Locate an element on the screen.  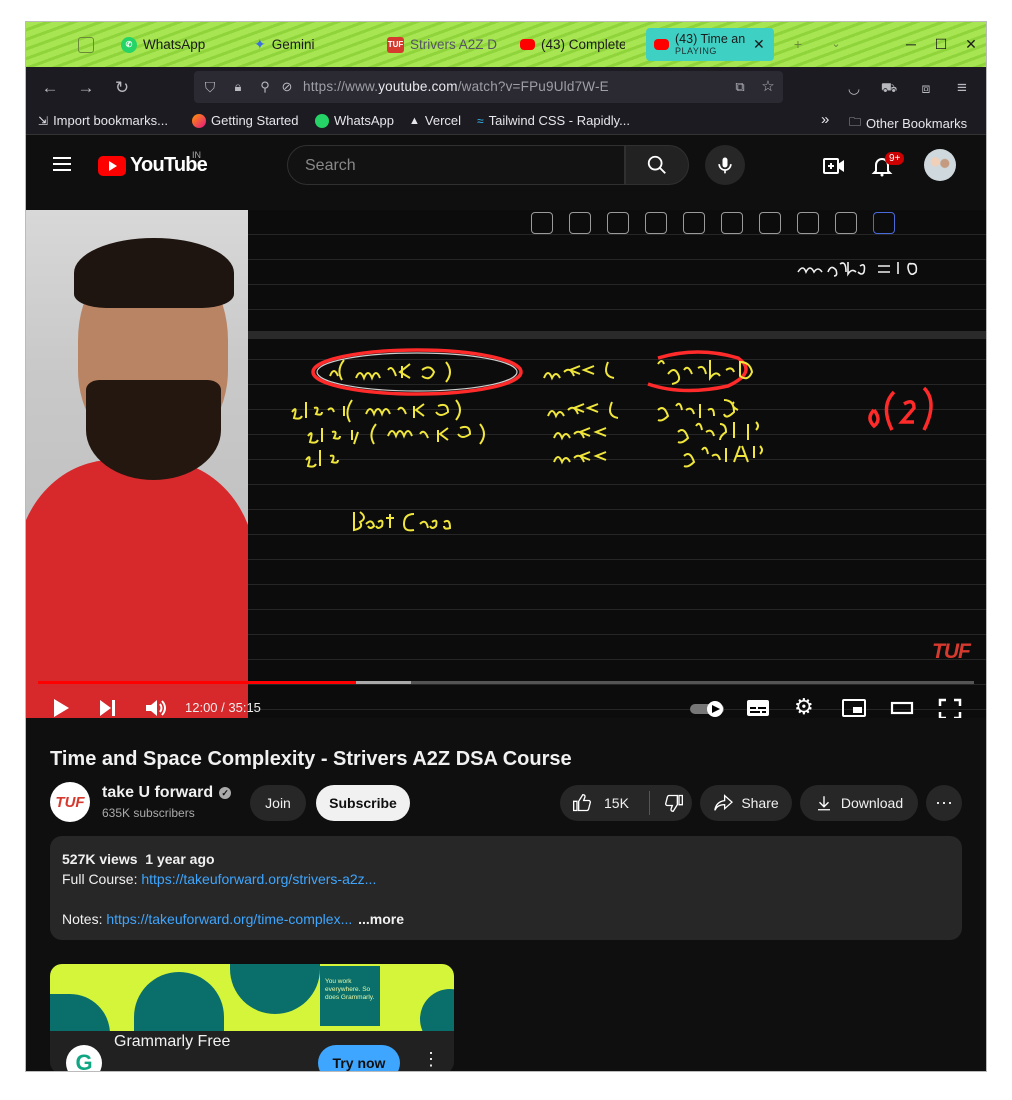
tab-youtube-playing: (43) Time an PLAYING ✕ is located at coordinates (710, 44).